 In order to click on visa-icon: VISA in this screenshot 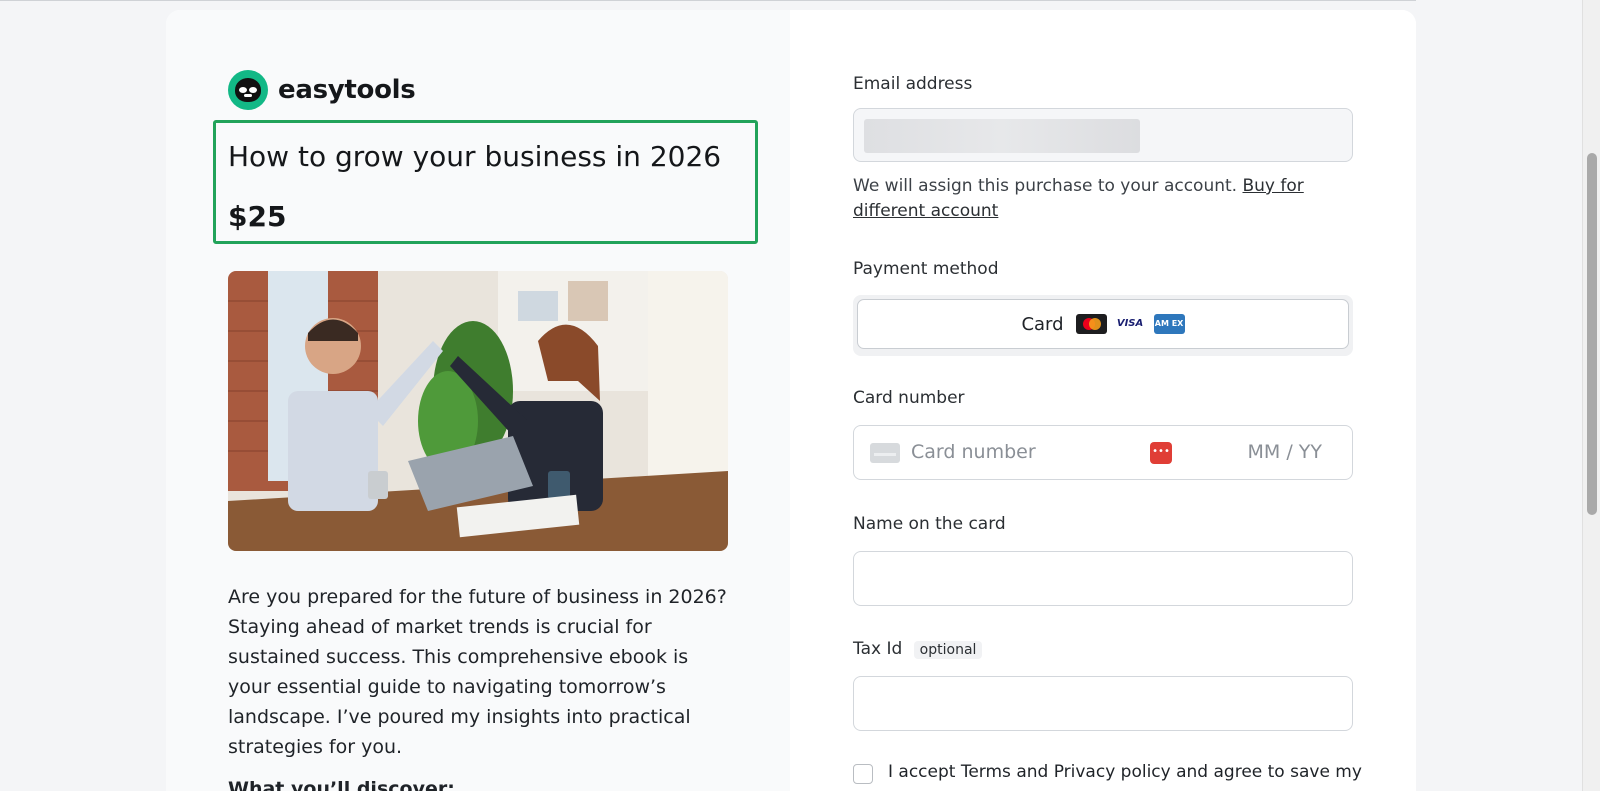, I will do `click(1130, 323)`.